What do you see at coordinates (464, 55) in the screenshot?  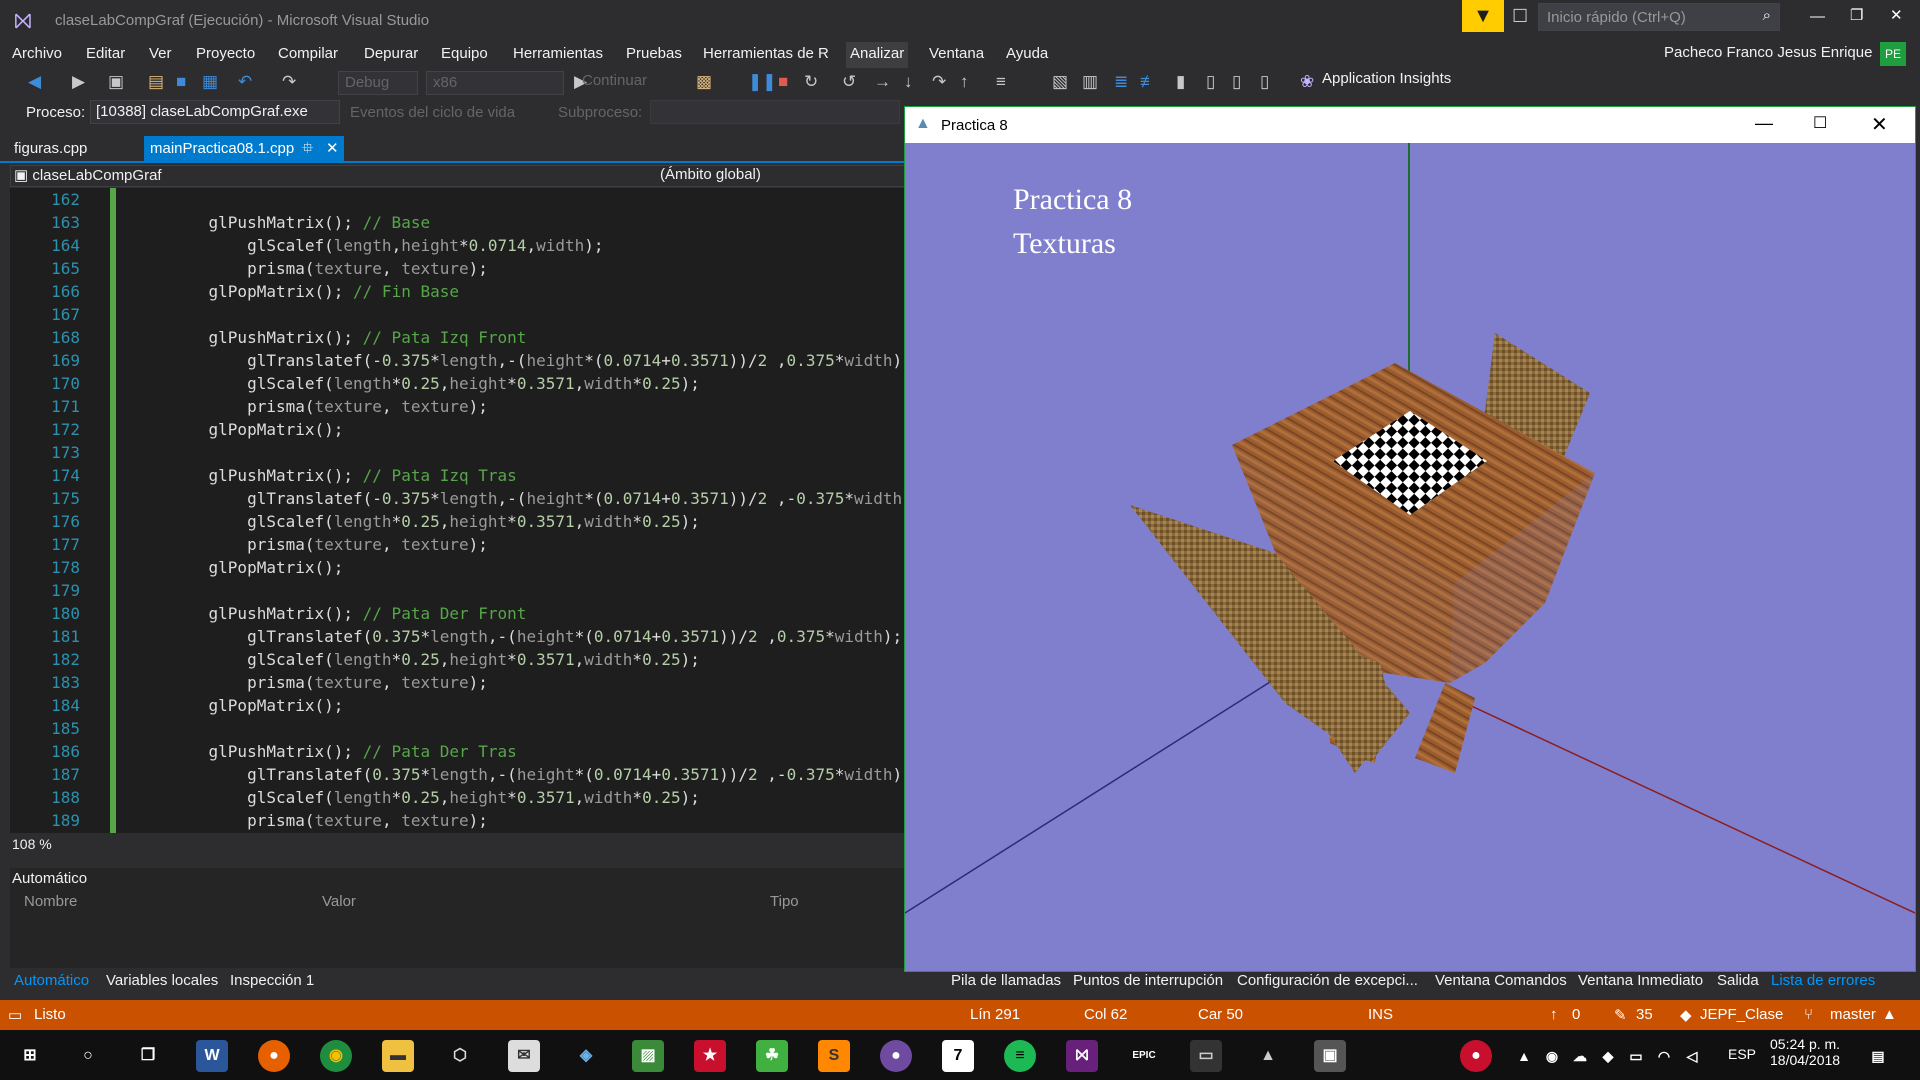 I see `menu-equipo: Equipo` at bounding box center [464, 55].